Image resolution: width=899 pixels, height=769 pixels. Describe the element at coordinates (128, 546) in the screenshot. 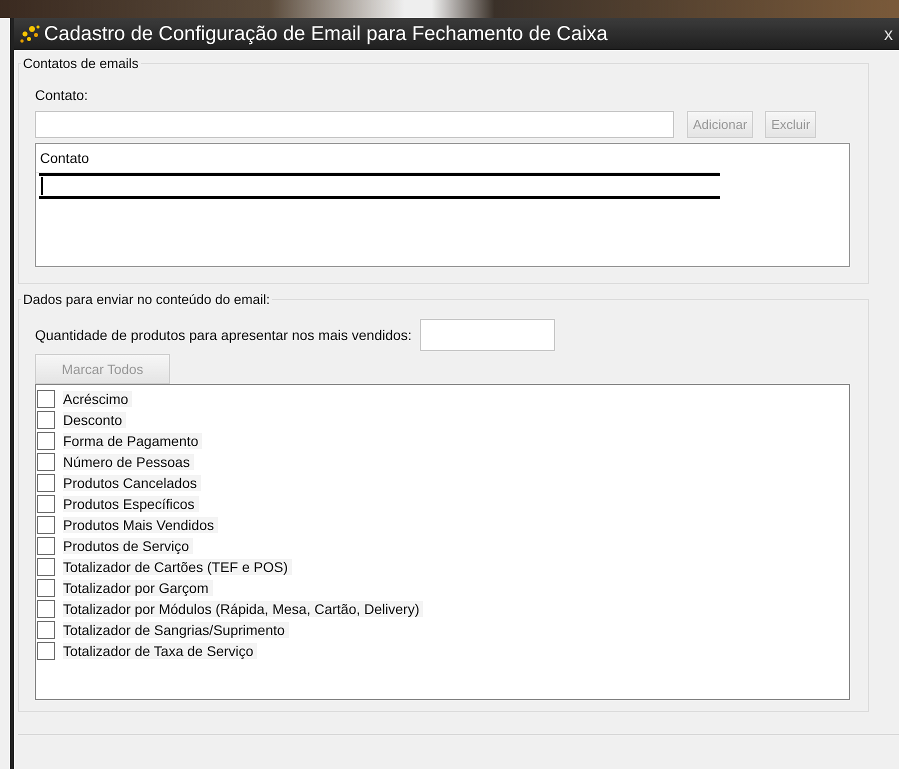

I see `option-label: Produtos de Serviço` at that location.